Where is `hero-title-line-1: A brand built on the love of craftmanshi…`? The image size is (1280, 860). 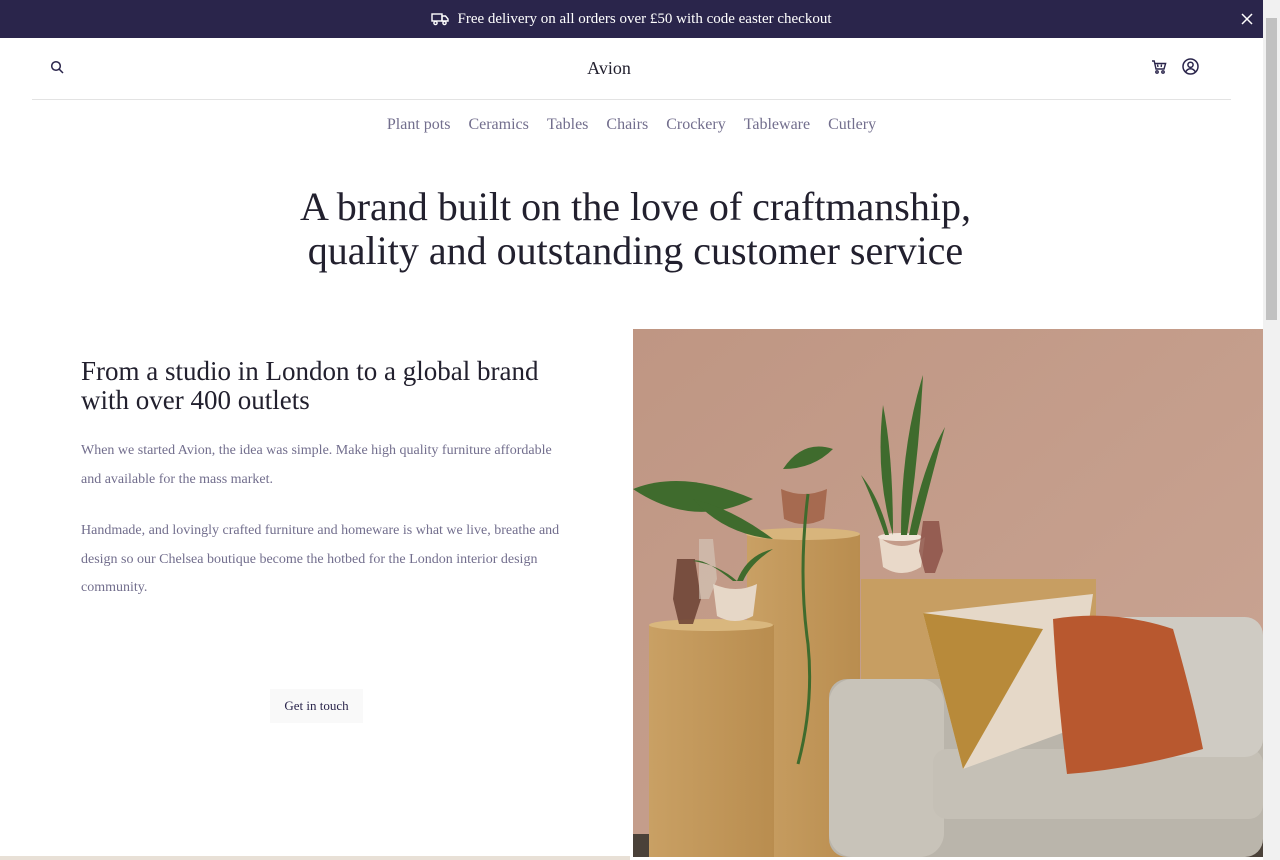
hero-title-line-1: A brand built on the love of craftmanshi… is located at coordinates (635, 206).